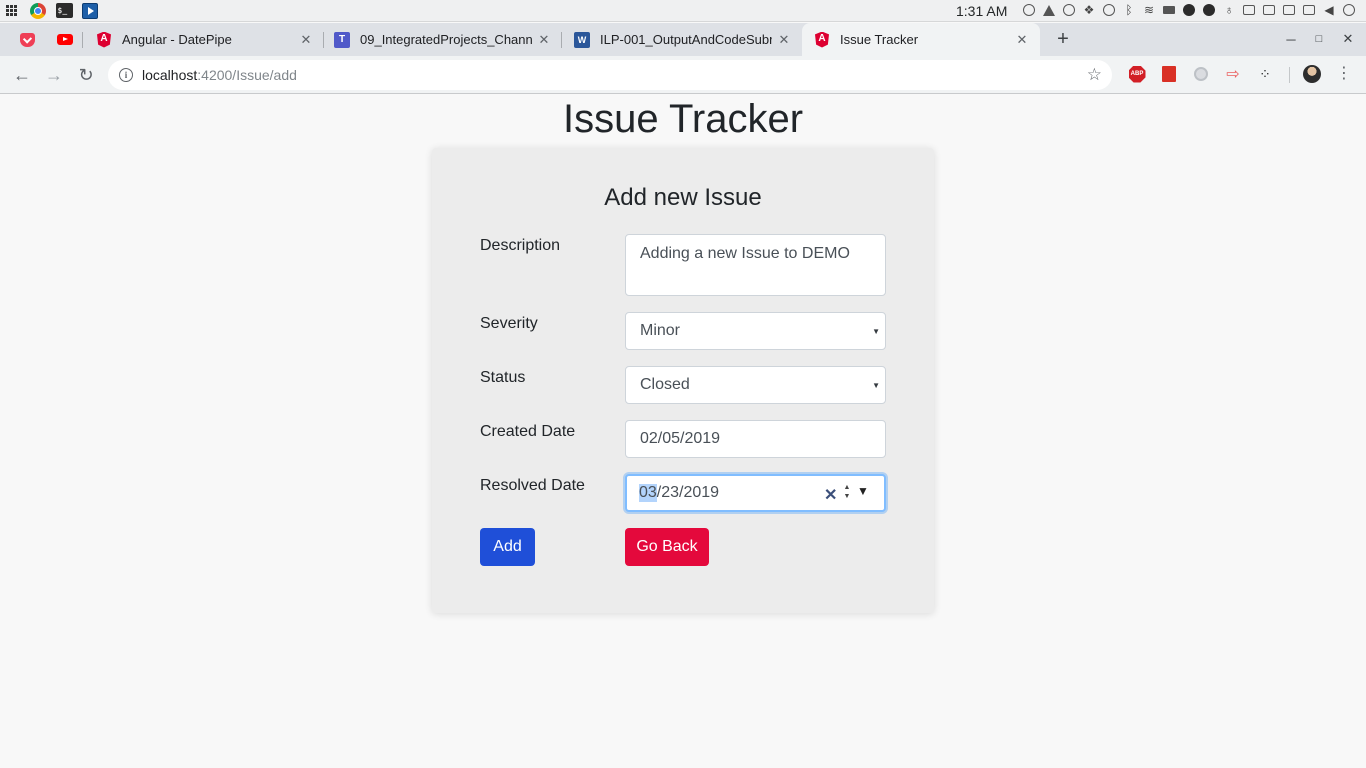 This screenshot has height=768, width=1366. What do you see at coordinates (126, 75) in the screenshot?
I see `site-info-icon: i` at bounding box center [126, 75].